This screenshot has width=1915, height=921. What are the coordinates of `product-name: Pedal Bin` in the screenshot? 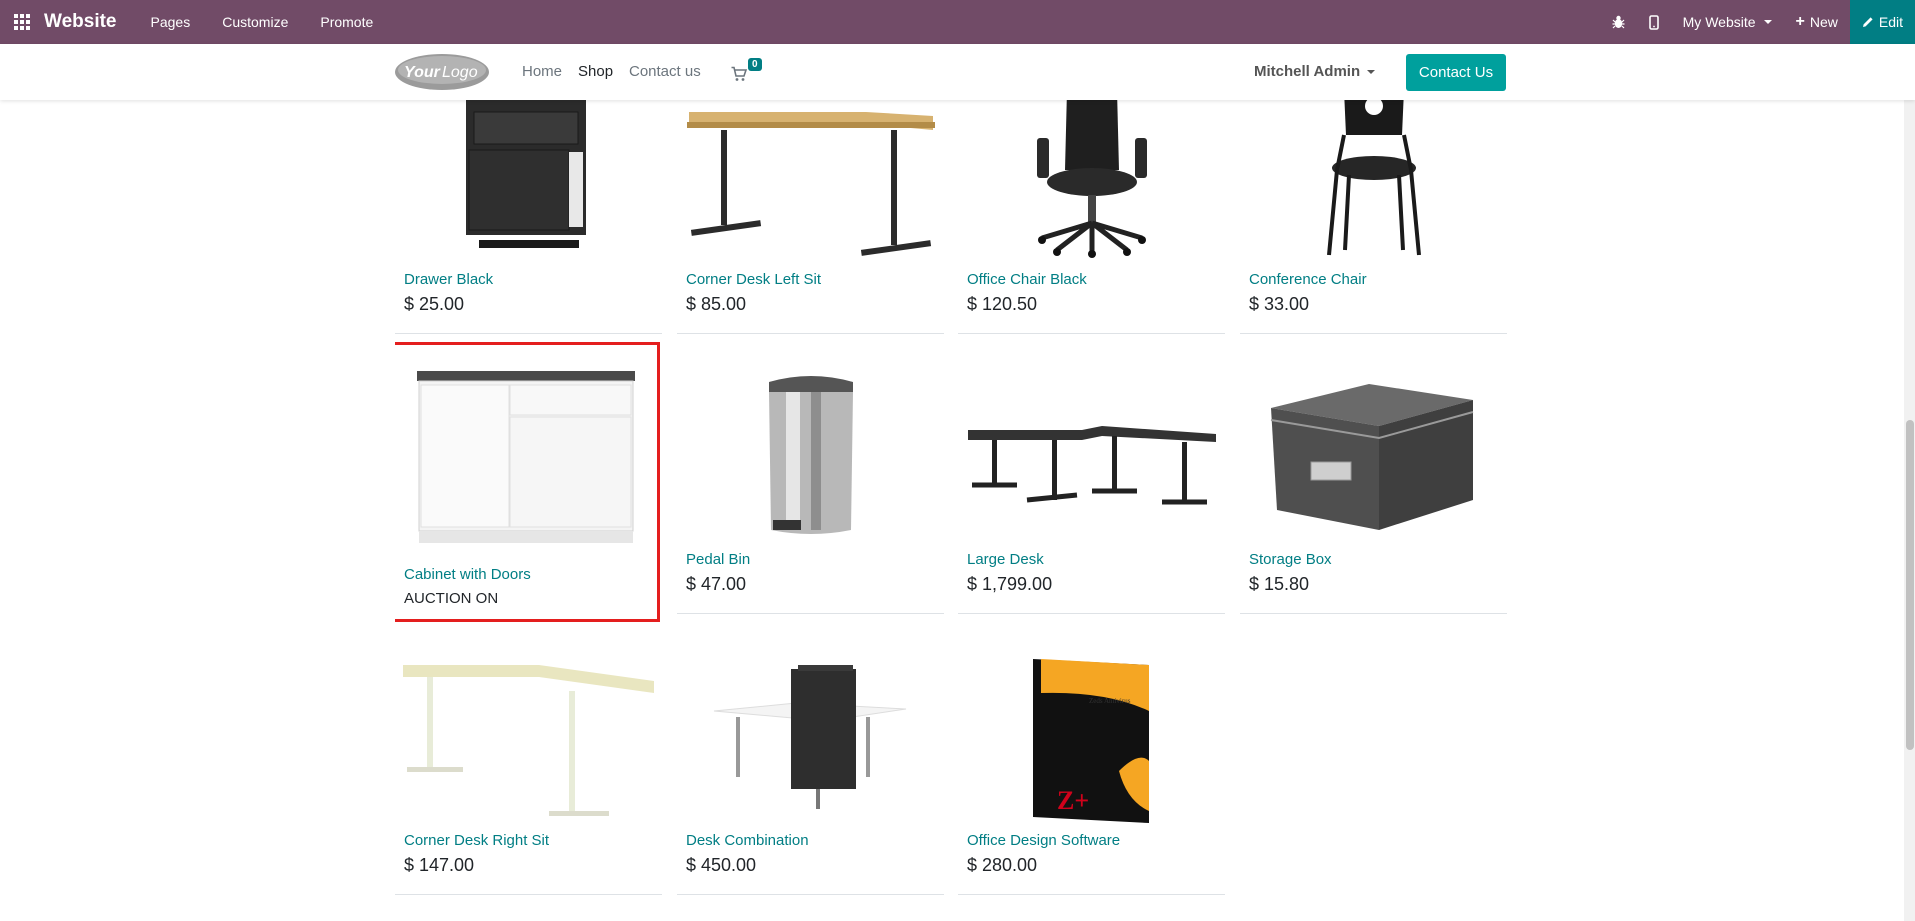 It's located at (718, 559).